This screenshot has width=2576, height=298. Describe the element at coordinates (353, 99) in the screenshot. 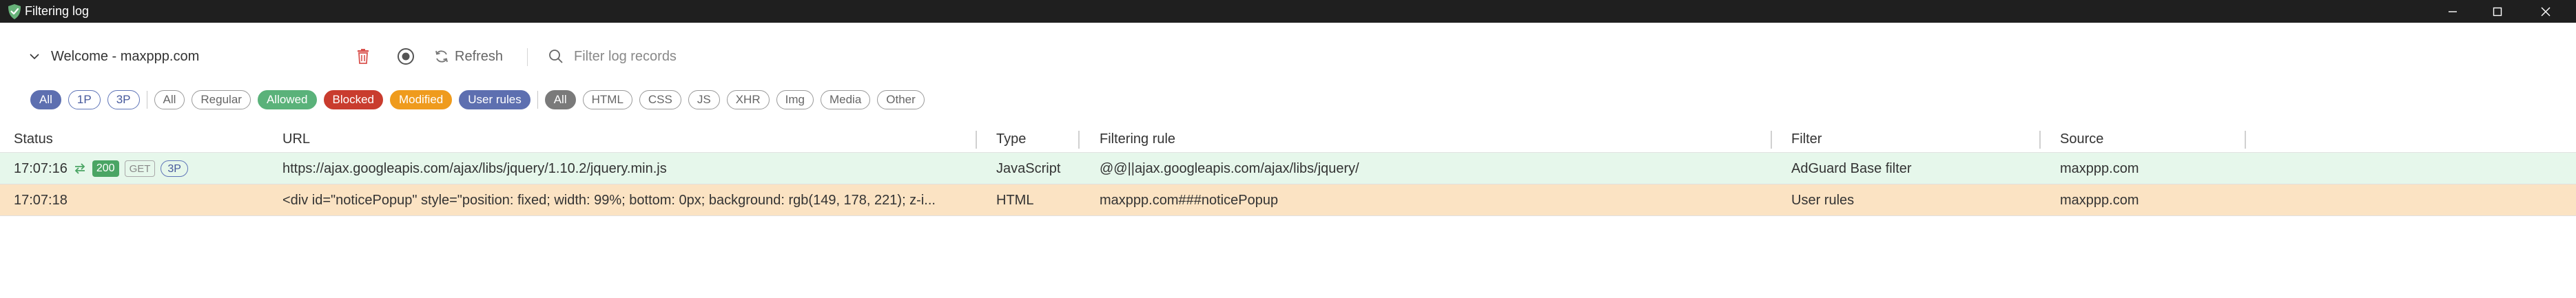

I see `status-filter-blocked: Blocked` at that location.